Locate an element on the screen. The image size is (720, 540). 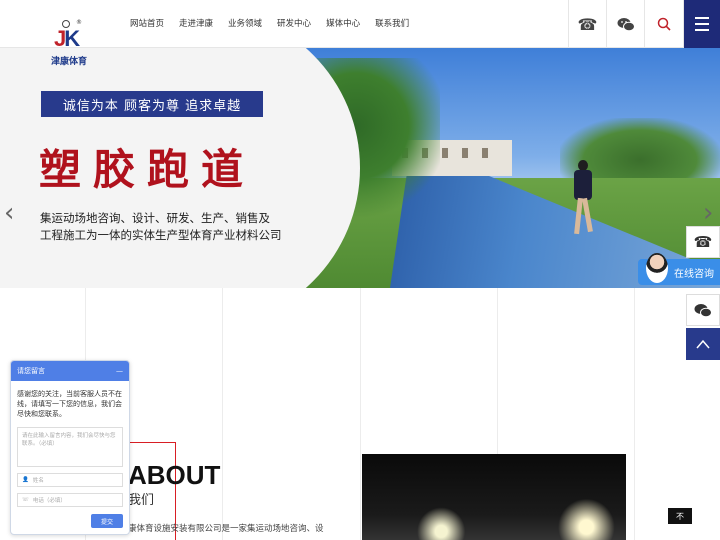
chat-header: 请您留言 — is located at coordinates (70, 371).